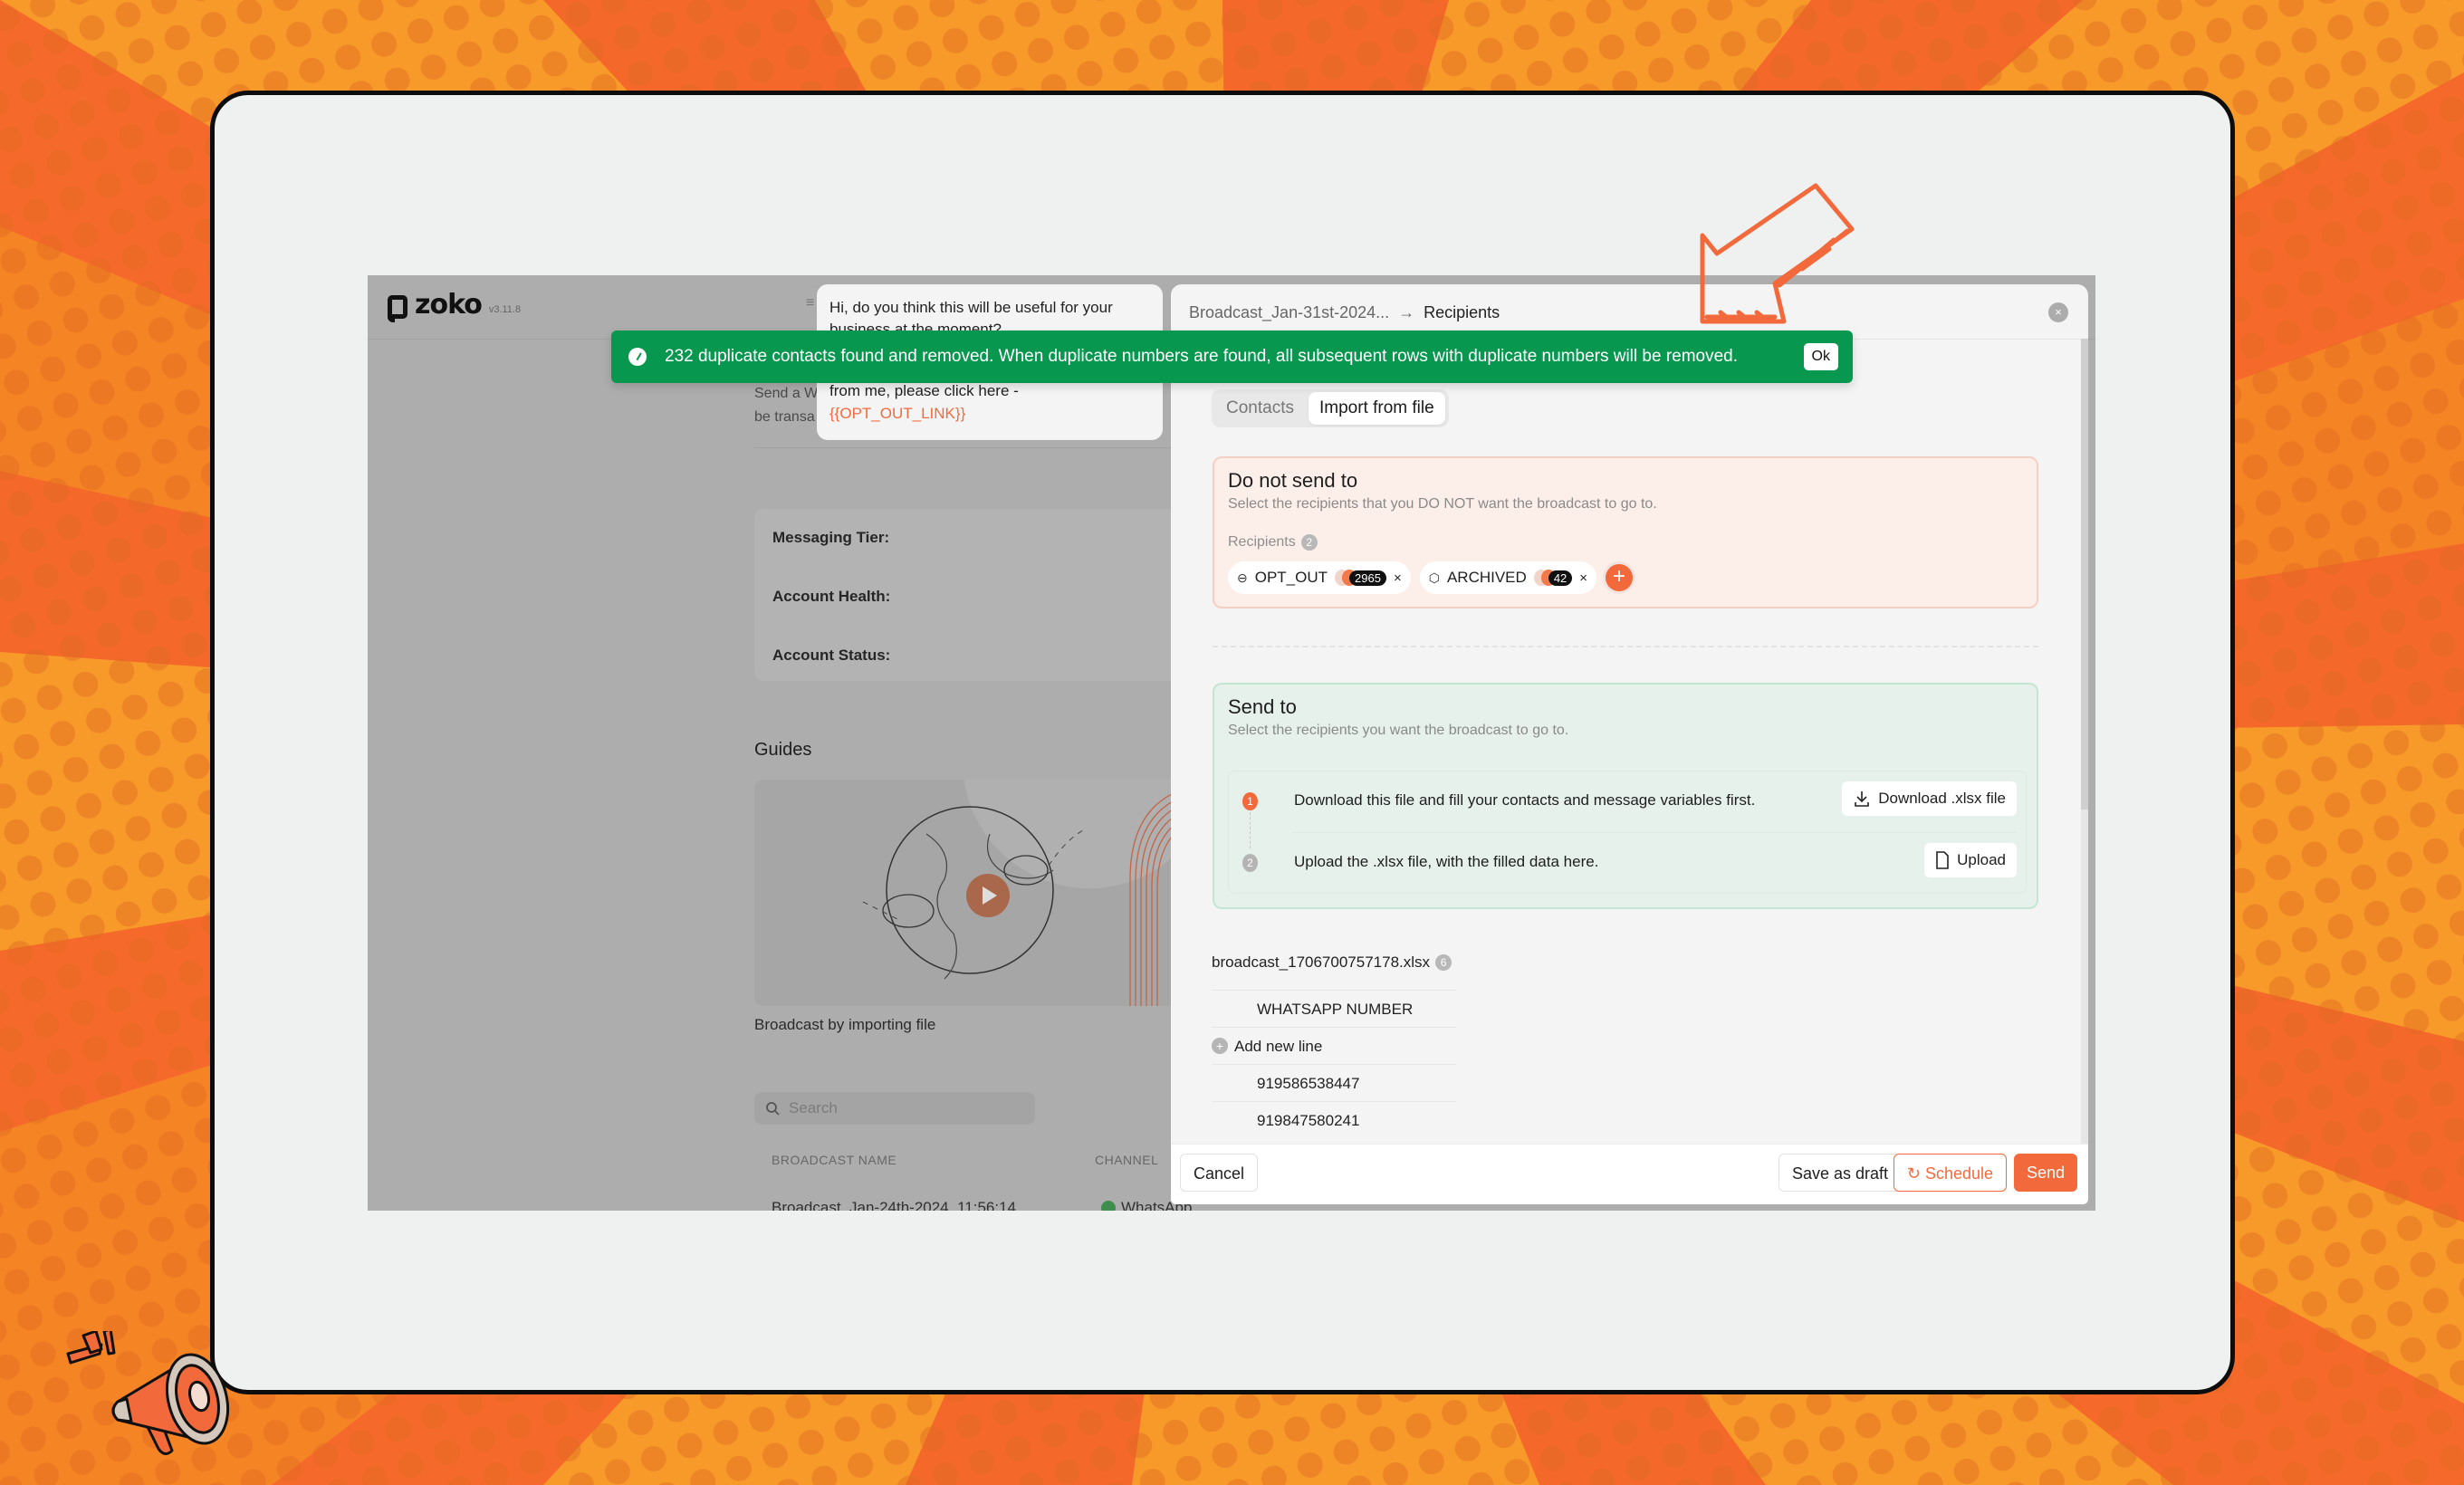 The image size is (2464, 1485). Describe the element at coordinates (2058, 312) in the screenshot. I see `close-icon: ×` at that location.